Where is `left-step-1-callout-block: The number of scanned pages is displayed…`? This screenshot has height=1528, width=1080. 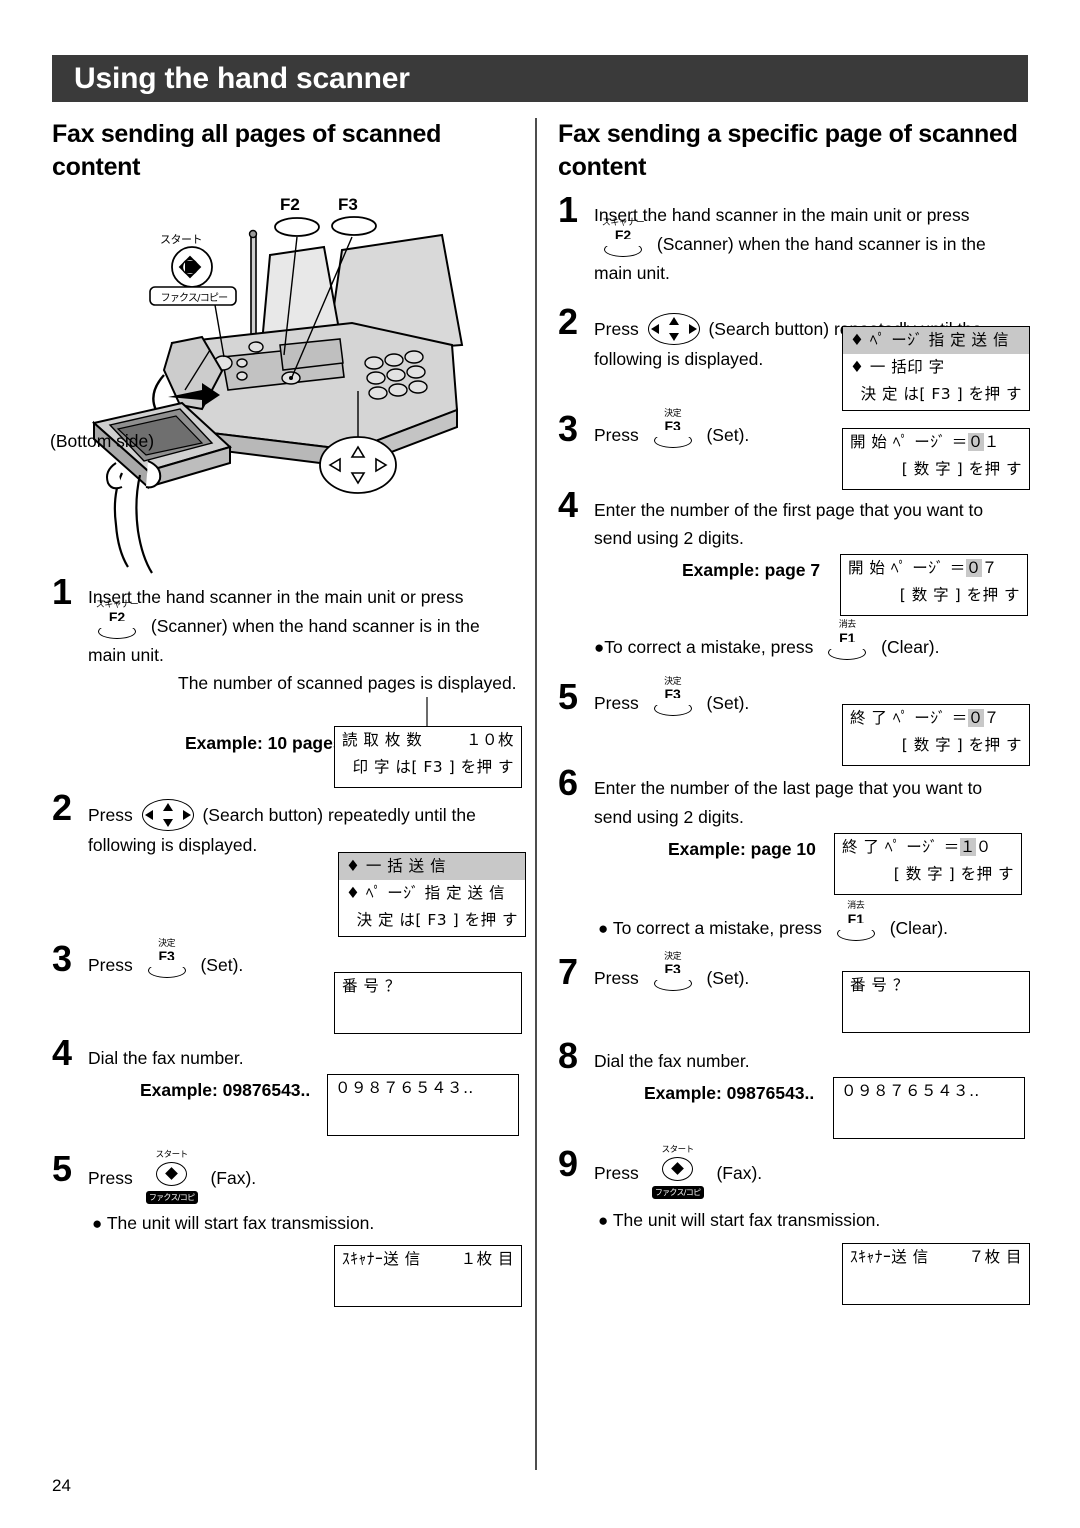
left-step-1-callout-block: The number of scanned pages is displayed… is located at coordinates (287, 736).